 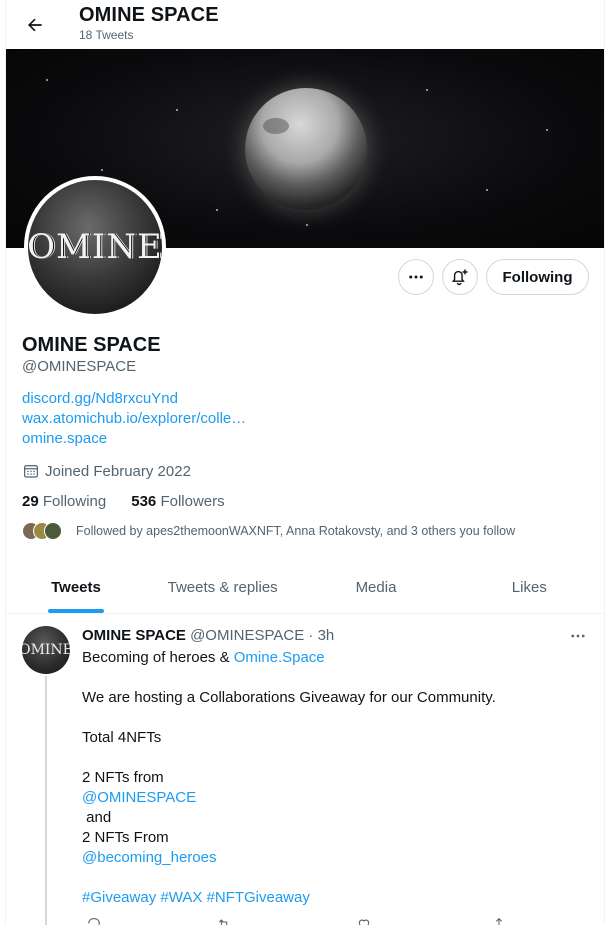 I want to click on tweet-count: 18 Tweets, so click(x=106, y=35).